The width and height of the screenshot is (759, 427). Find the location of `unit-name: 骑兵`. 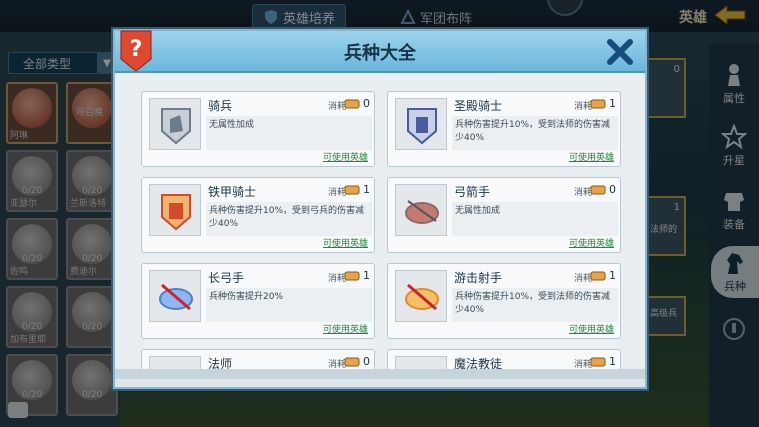

unit-name: 骑兵 is located at coordinates (220, 106).